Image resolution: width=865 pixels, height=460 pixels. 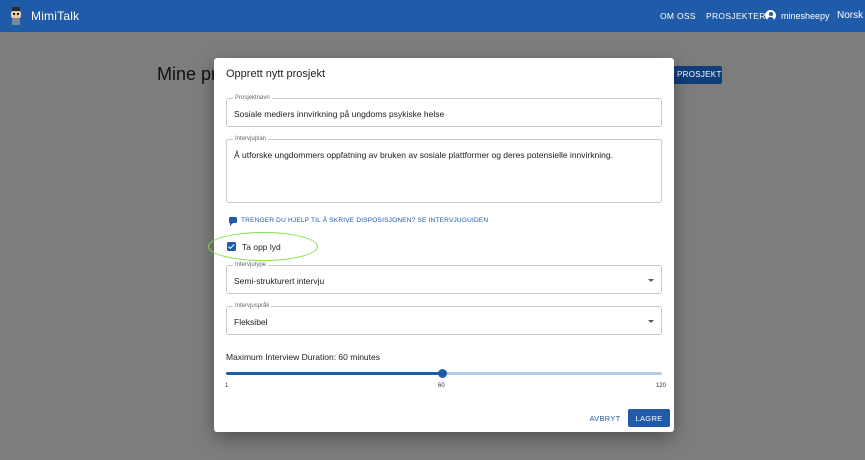 What do you see at coordinates (252, 306) in the screenshot?
I see `interview-language-label: Intervjuspråk` at bounding box center [252, 306].